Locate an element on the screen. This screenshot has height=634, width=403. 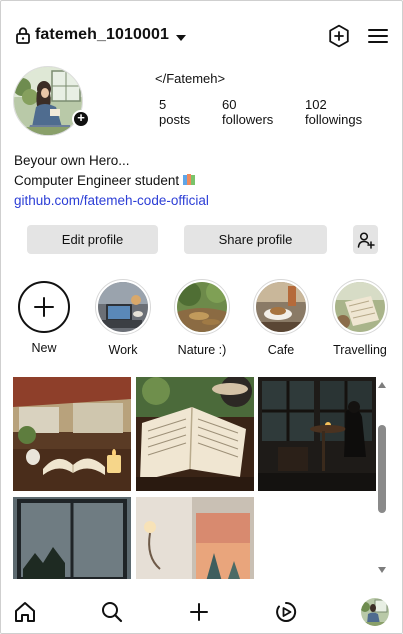
bio-link: github.com/fatemeh-code-official is located at coordinates (111, 201).